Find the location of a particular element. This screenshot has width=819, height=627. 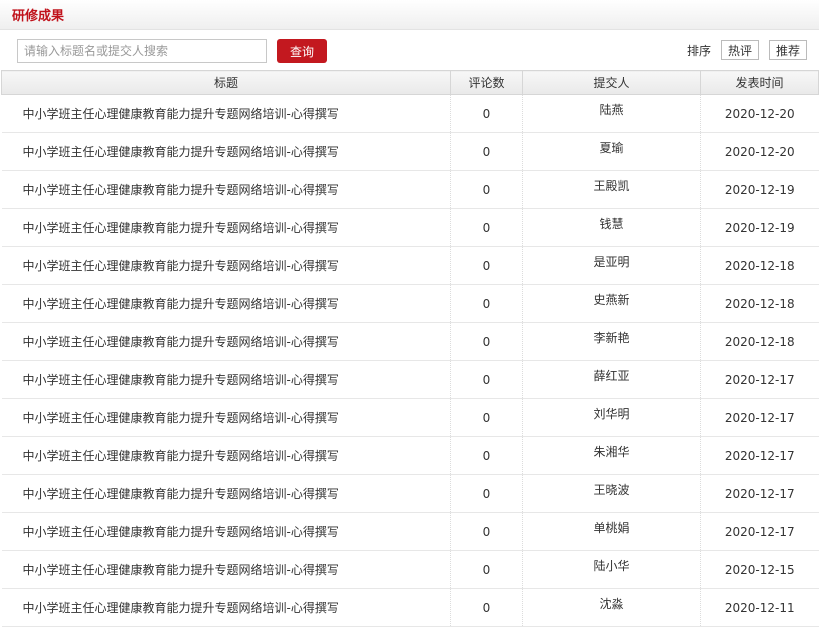

column-header-submitter: 提交人 is located at coordinates (611, 82).